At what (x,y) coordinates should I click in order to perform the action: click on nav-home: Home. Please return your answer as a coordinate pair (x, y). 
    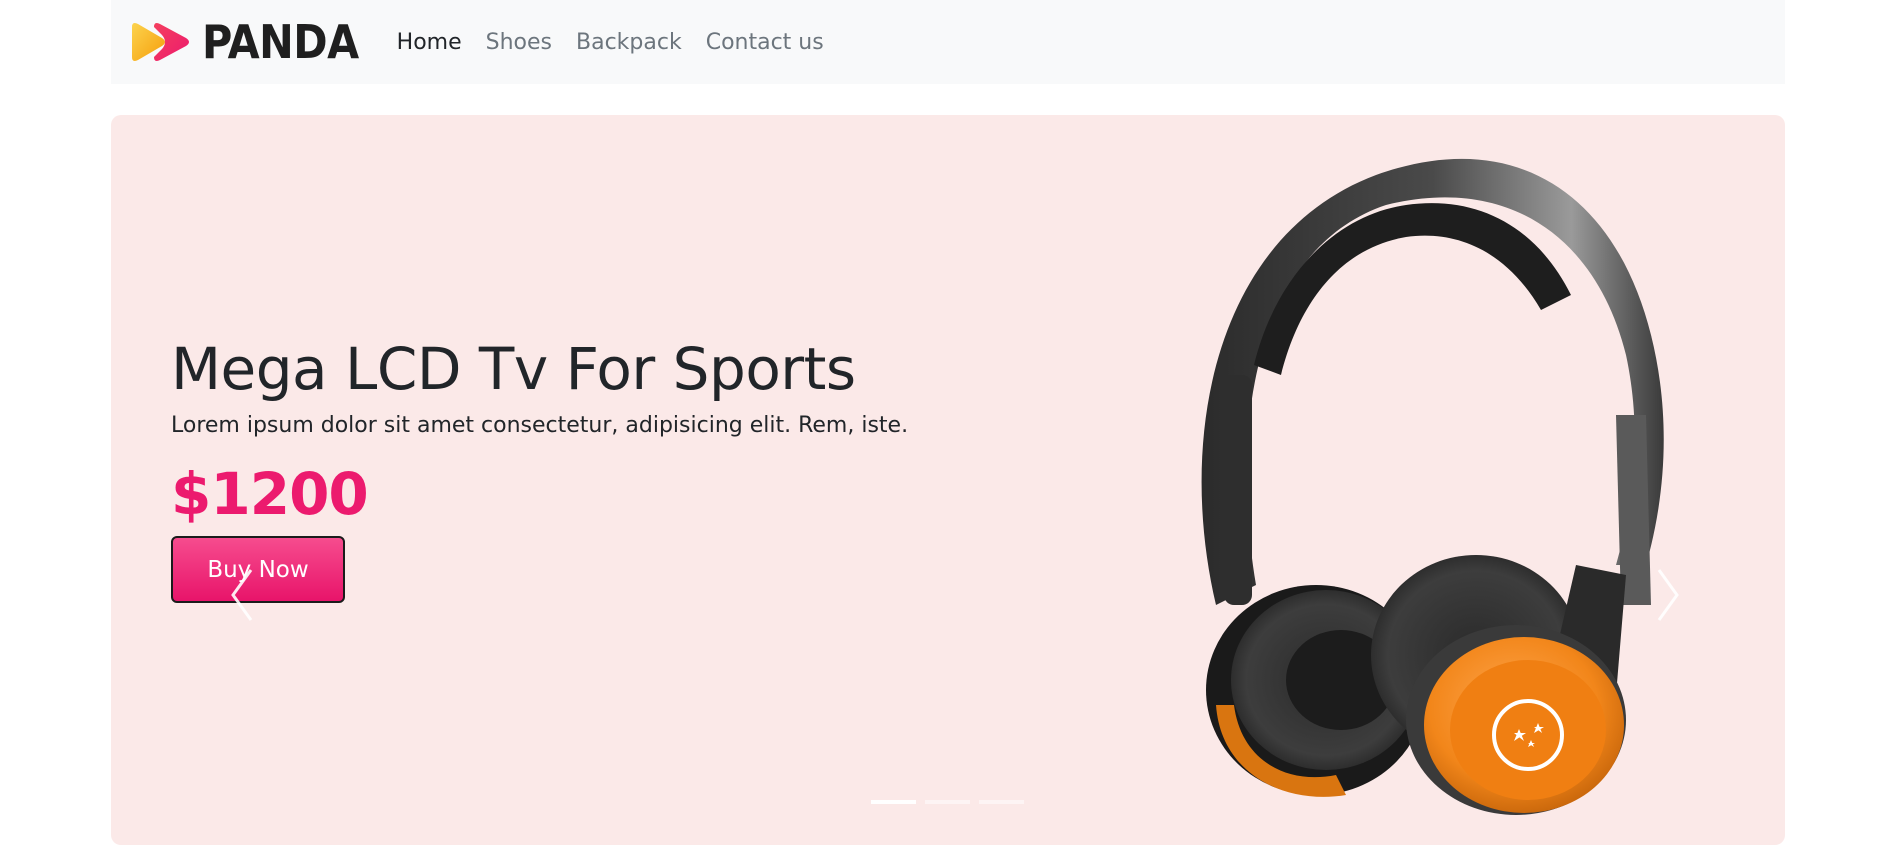
    Looking at the image, I should click on (429, 42).